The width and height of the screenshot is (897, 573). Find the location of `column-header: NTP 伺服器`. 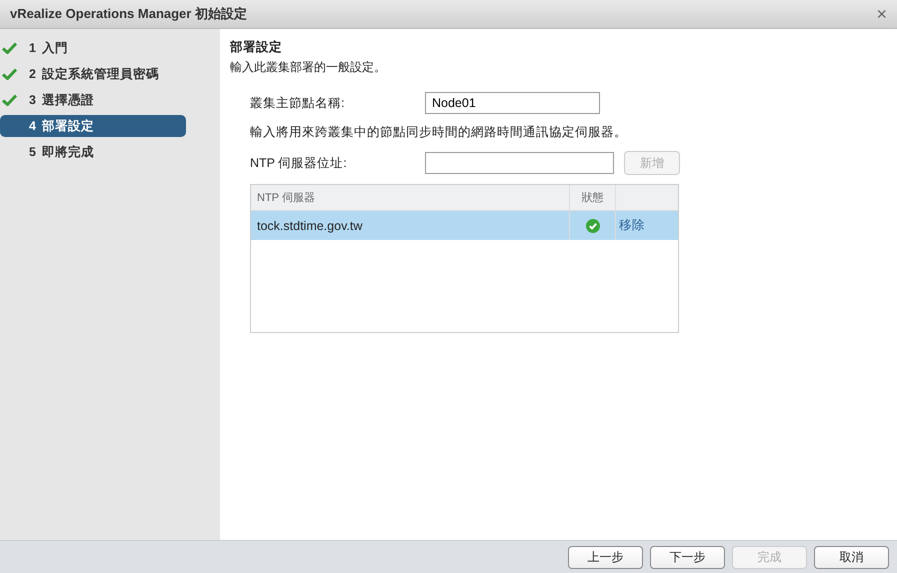

column-header: NTP 伺服器 is located at coordinates (410, 197).